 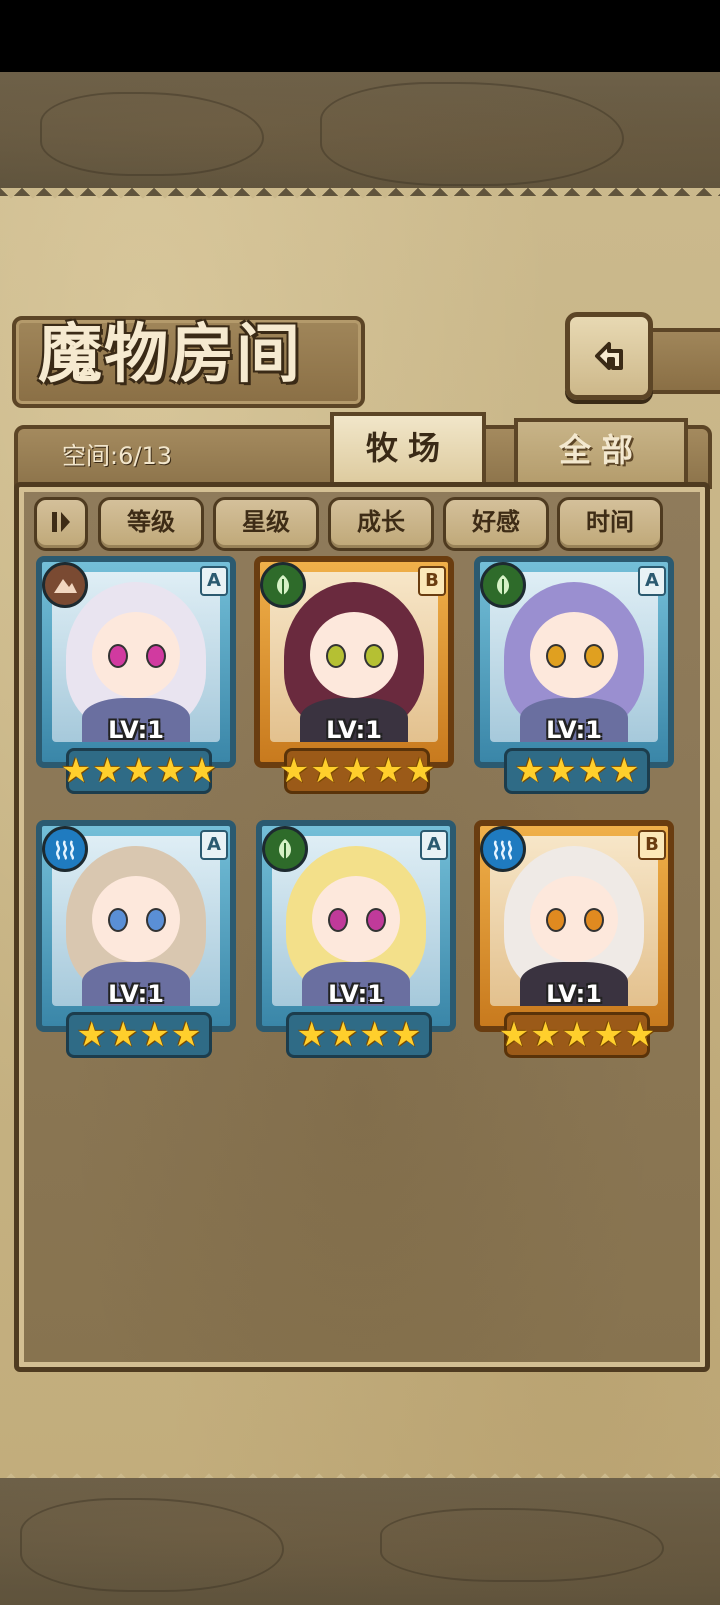 I want to click on back-arrow-icon, so click(x=609, y=356).